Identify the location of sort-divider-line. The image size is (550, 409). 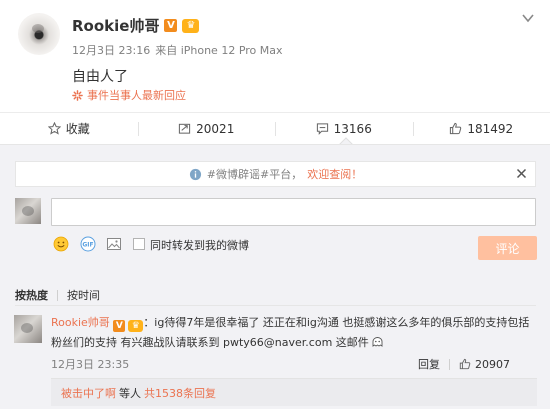
(275, 305).